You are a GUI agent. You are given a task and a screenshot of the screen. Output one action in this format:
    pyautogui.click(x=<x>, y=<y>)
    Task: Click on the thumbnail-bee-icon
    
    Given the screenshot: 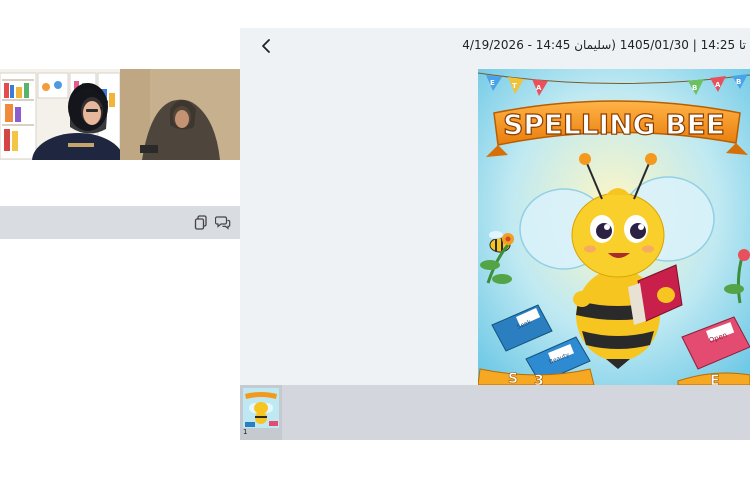 What is the action you would take?
    pyautogui.click(x=261, y=408)
    